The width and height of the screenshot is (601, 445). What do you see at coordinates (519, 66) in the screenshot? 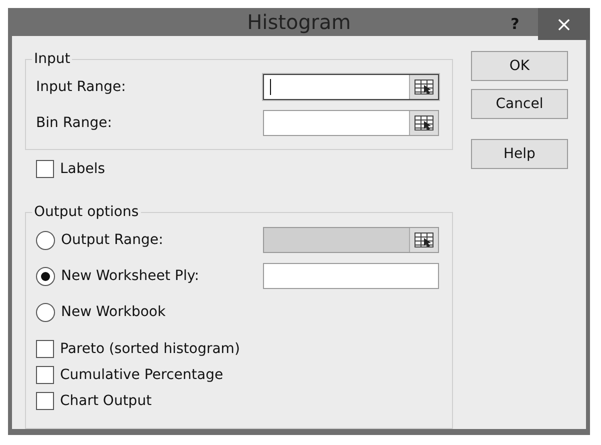
I see `dialog-button: OK` at bounding box center [519, 66].